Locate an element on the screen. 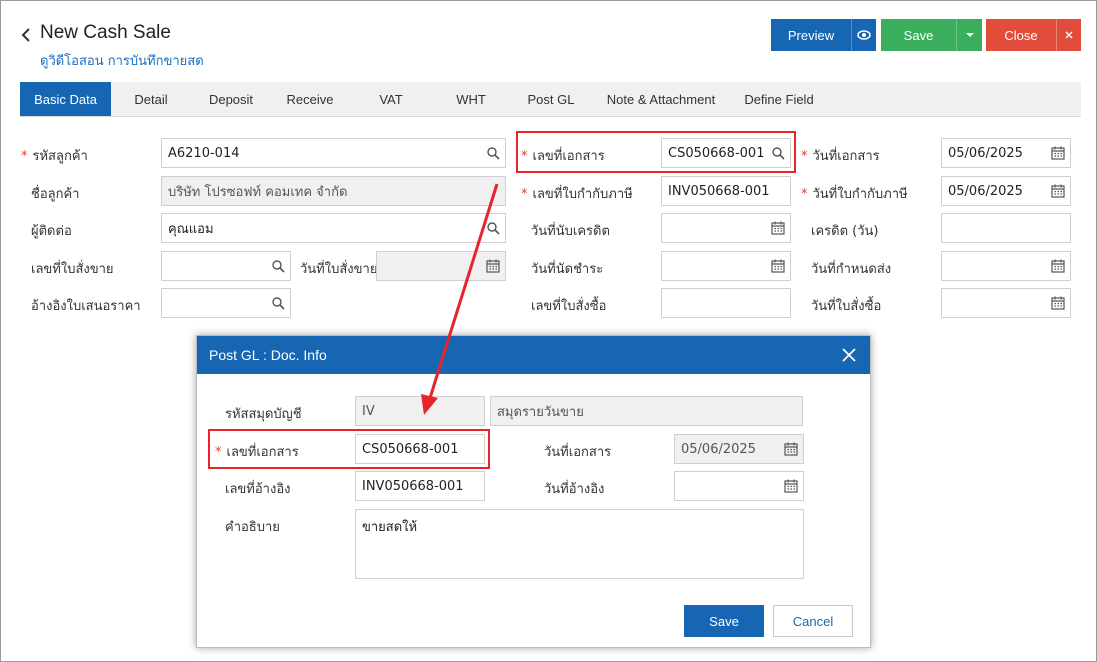  customer-code-field: A6210-014 is located at coordinates (333, 153).